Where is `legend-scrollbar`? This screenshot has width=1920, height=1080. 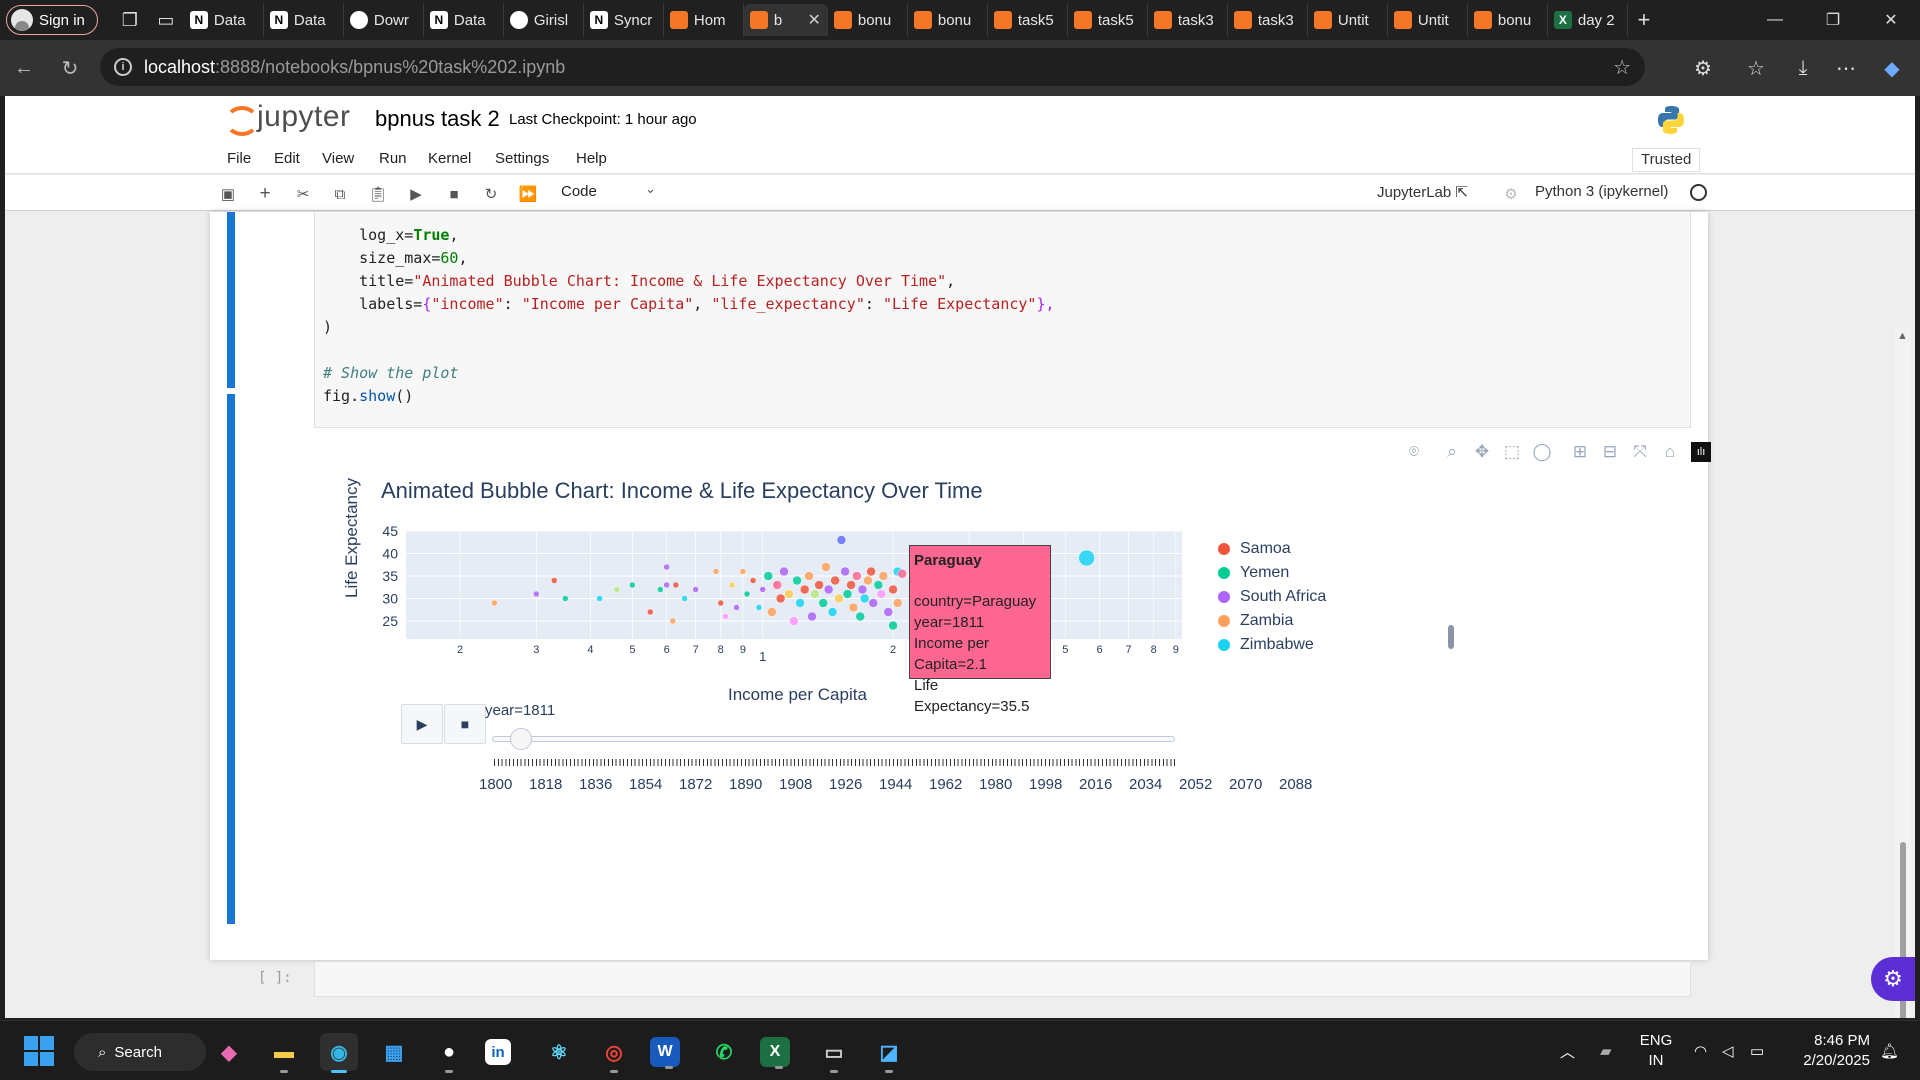
legend-scrollbar is located at coordinates (1451, 637).